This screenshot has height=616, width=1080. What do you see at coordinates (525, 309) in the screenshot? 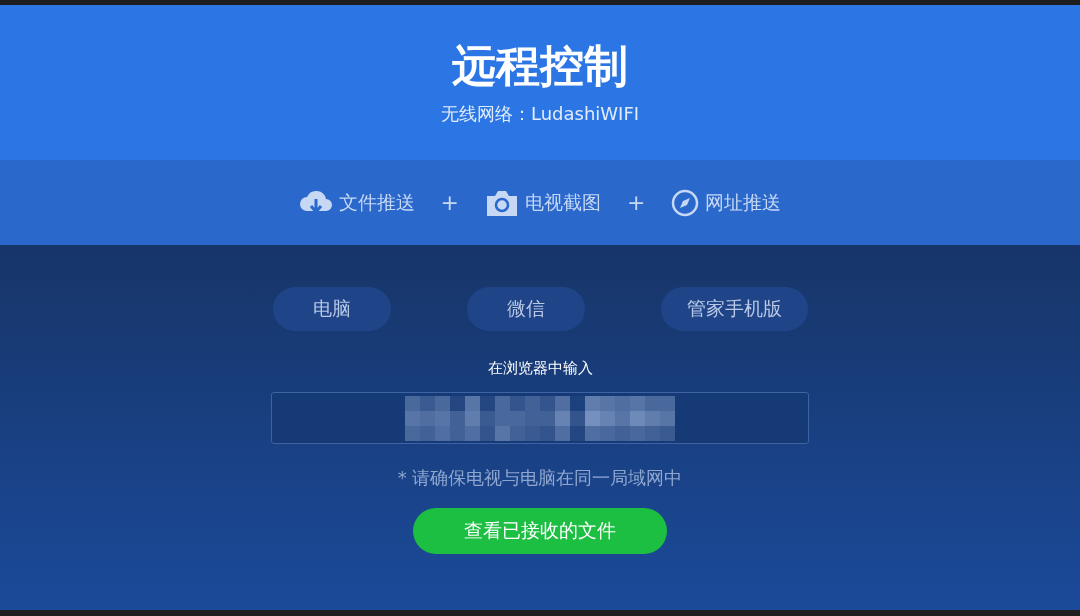
I see `mode-button: 微信` at bounding box center [525, 309].